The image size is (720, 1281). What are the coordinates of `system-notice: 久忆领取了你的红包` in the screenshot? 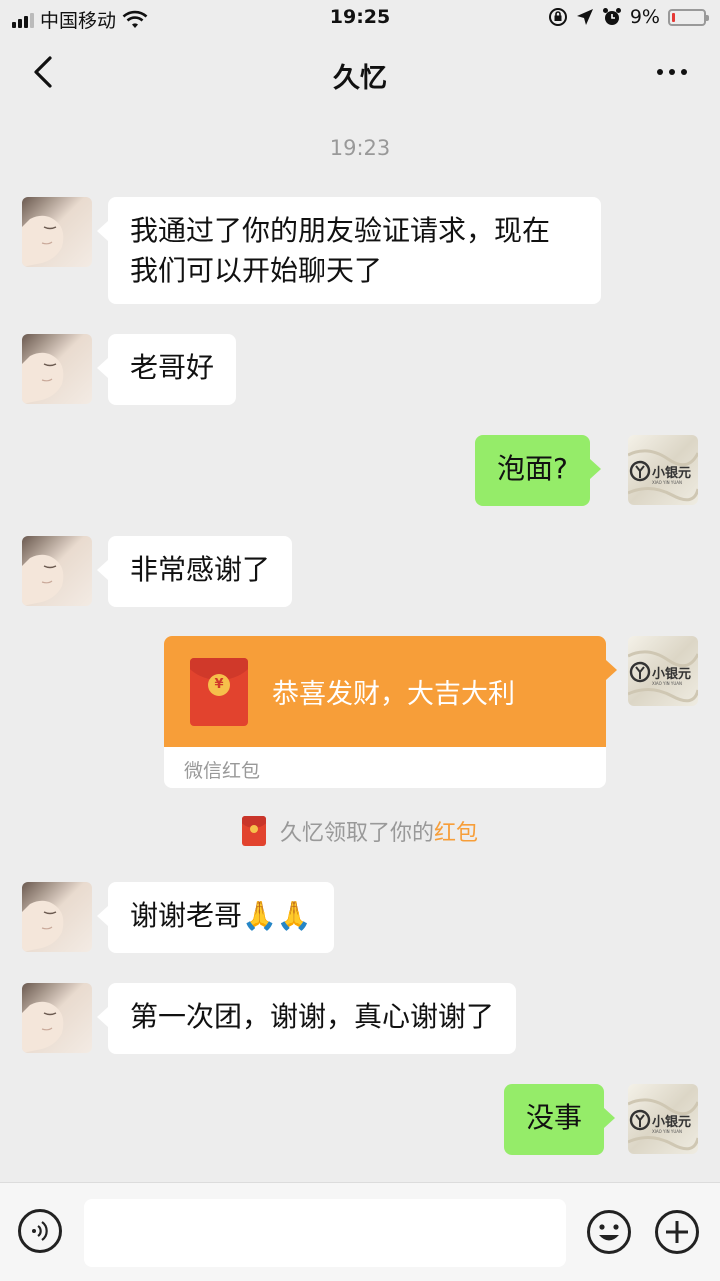 It's located at (360, 831).